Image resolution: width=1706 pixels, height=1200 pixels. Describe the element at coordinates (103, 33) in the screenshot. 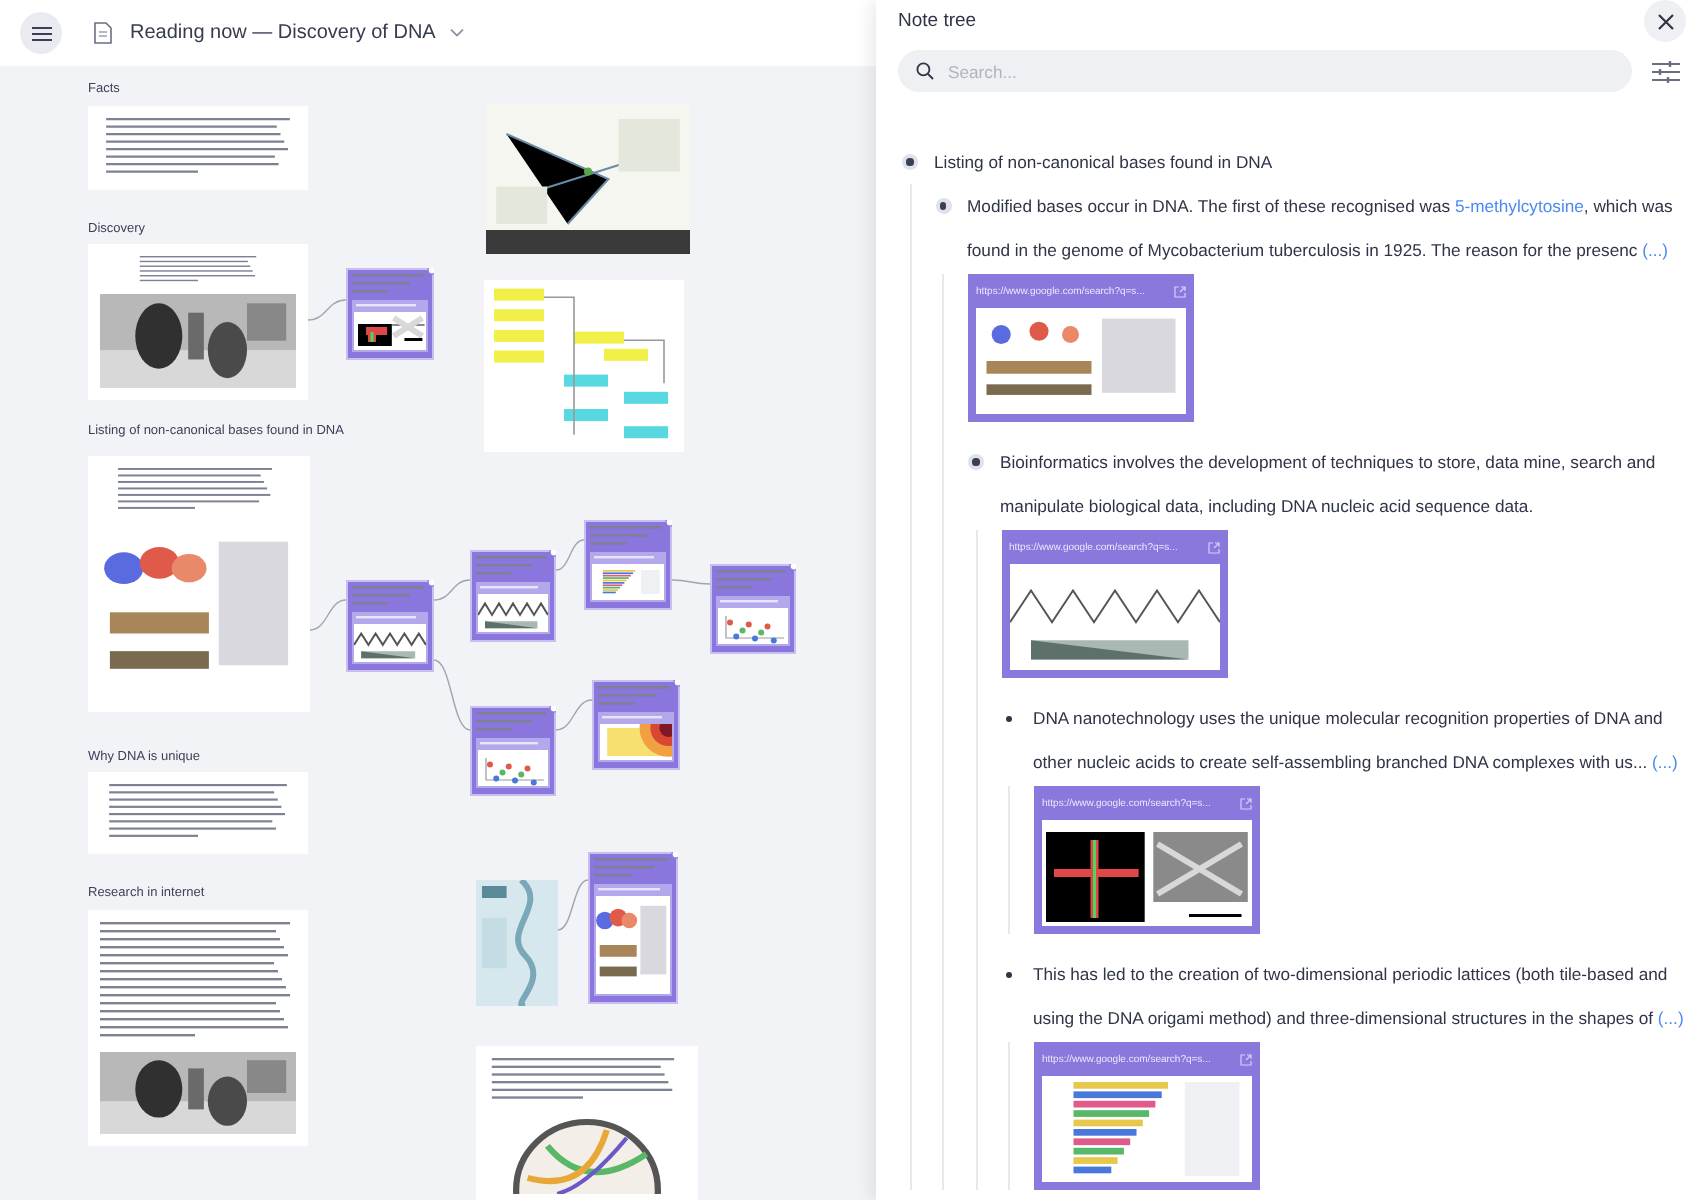

I see `document-icon` at that location.